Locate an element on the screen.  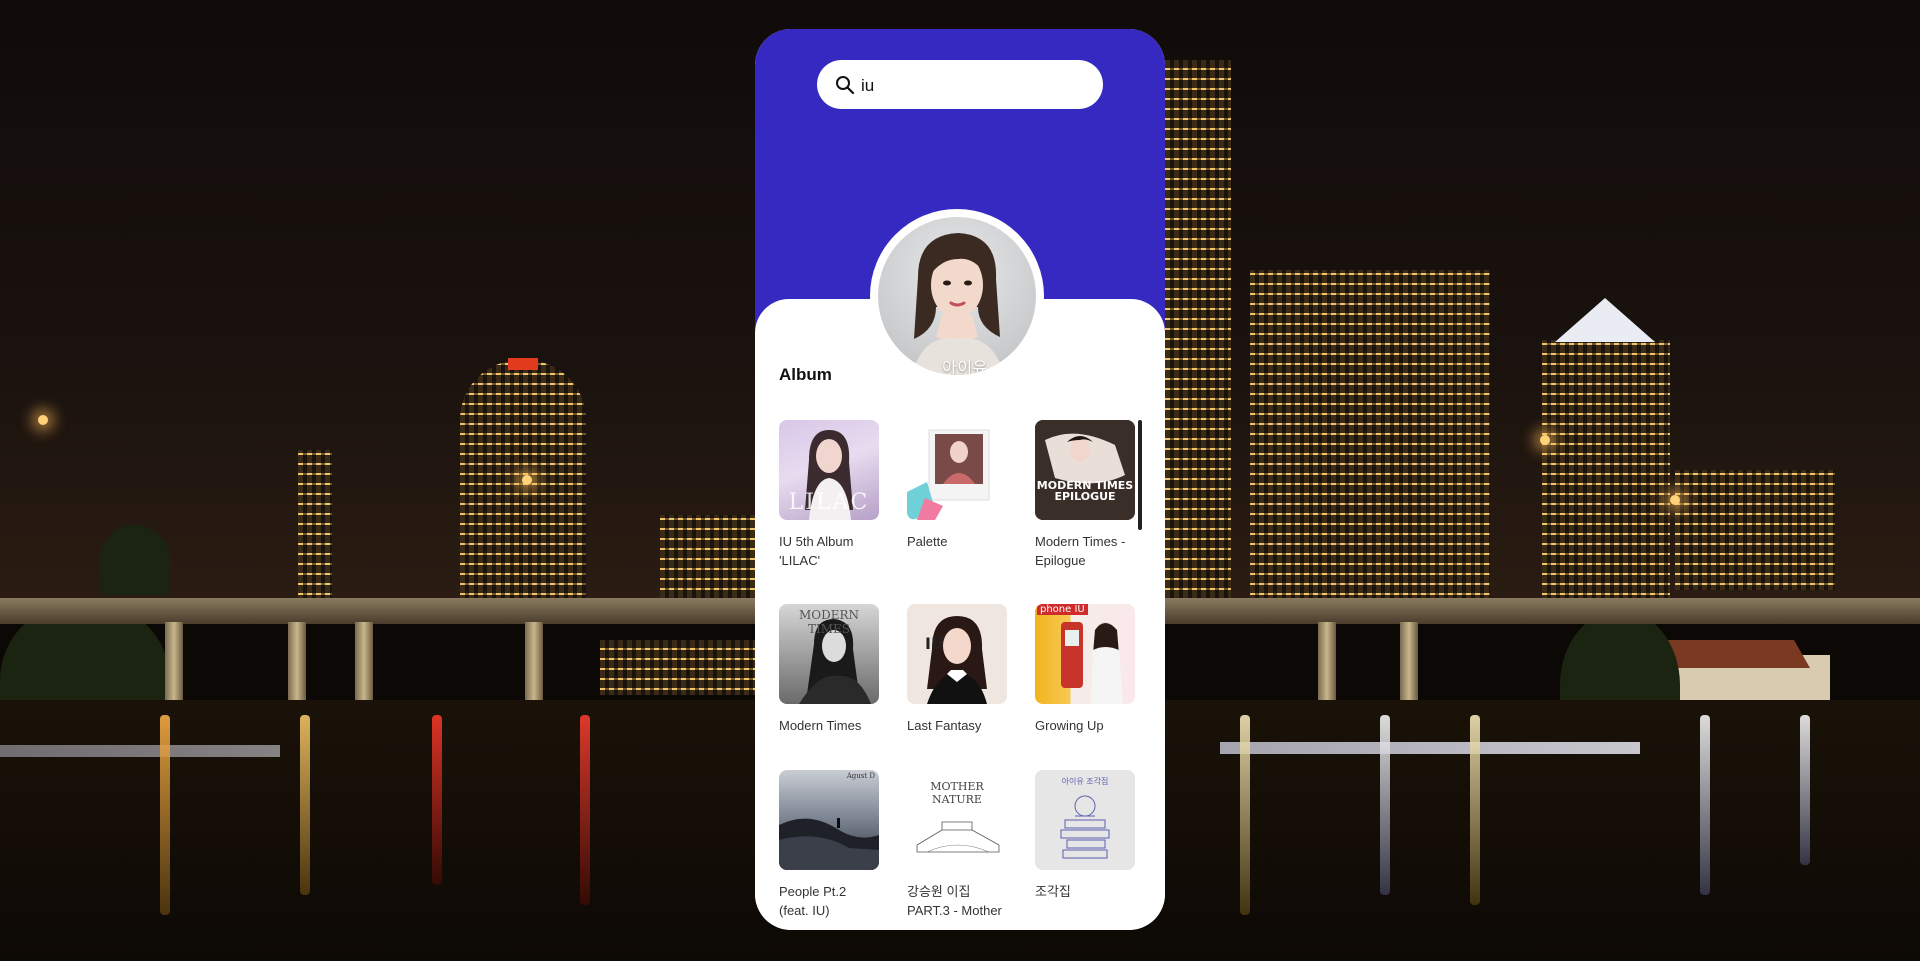
artist-portrait is located at coordinates (958, 304).